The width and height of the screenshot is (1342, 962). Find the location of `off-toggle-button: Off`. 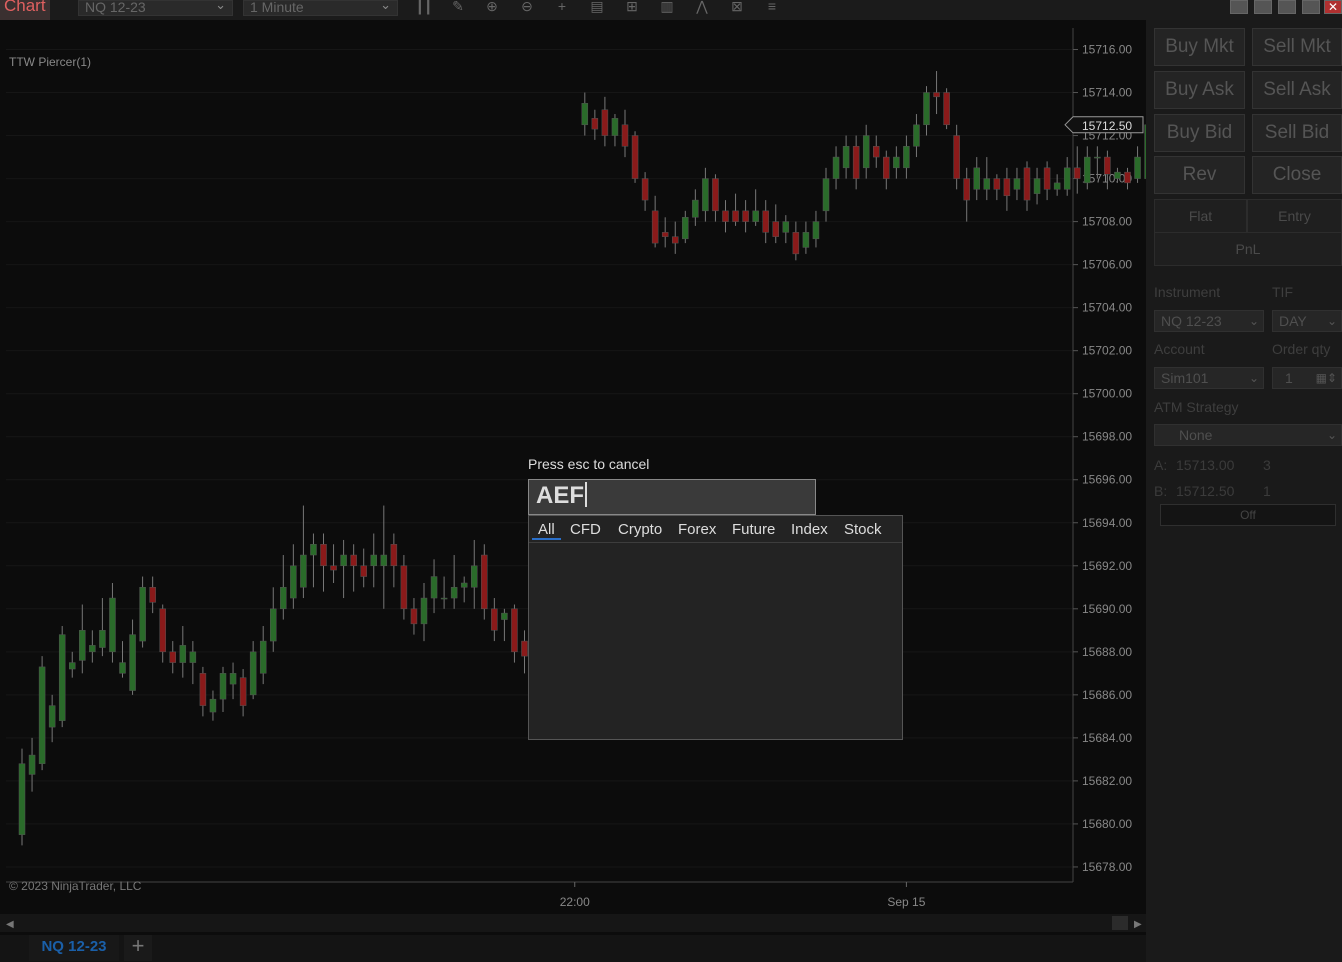

off-toggle-button: Off is located at coordinates (1248, 515).